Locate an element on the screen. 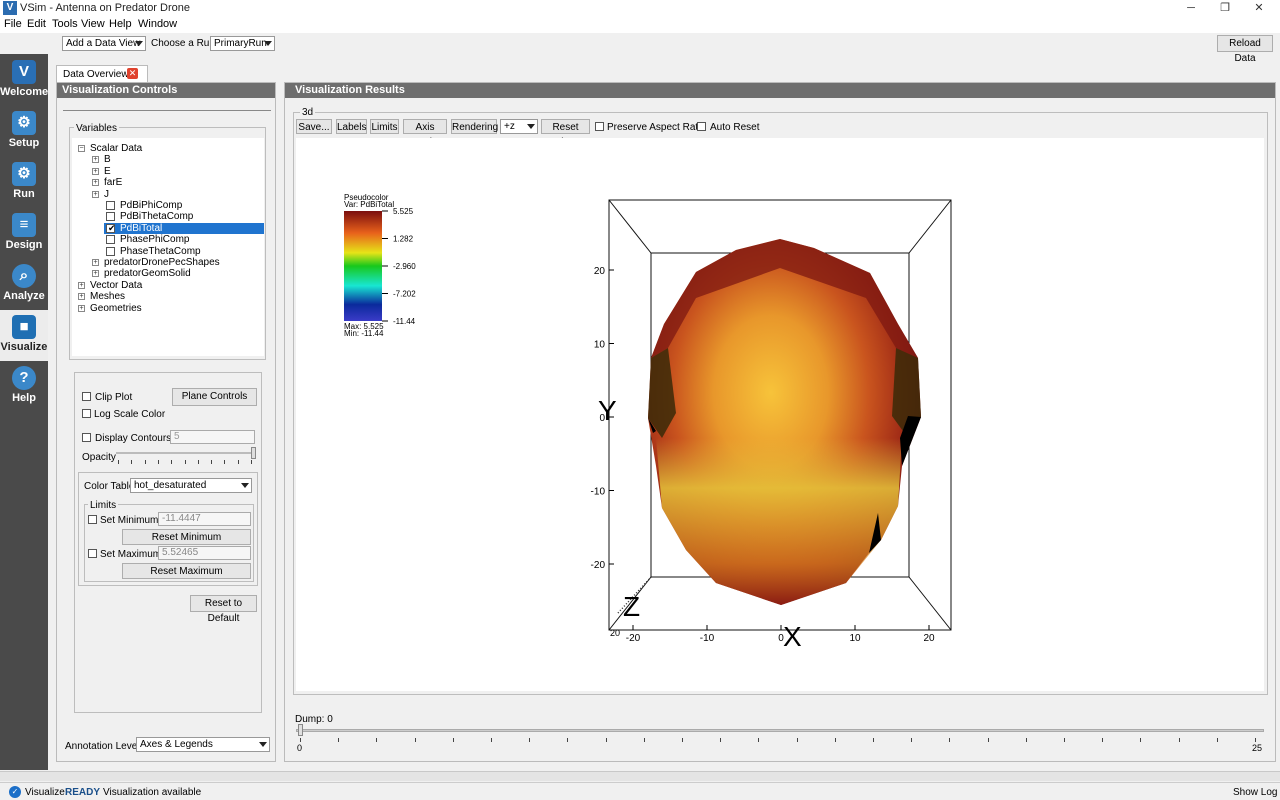 This screenshot has width=1280, height=800. sidebar-item-help: ? Help is located at coordinates (24, 386).